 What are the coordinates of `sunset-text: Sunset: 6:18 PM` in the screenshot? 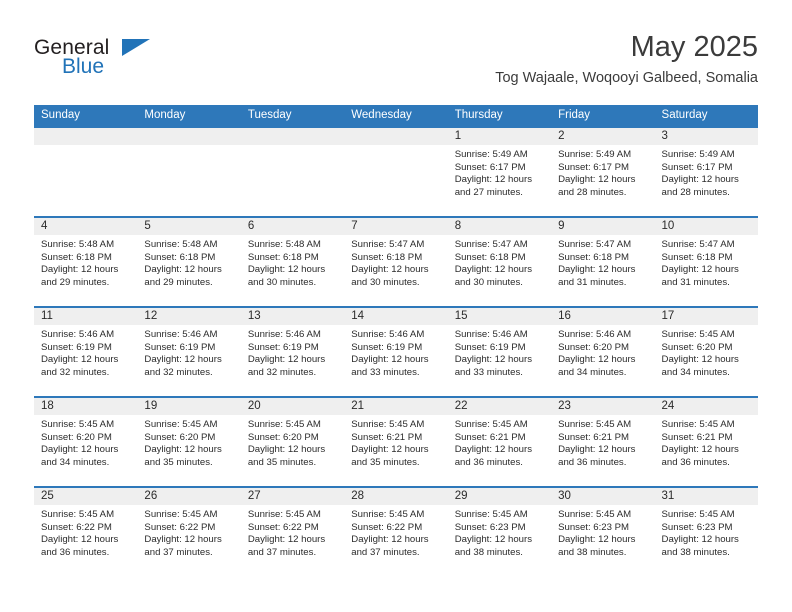 It's located at (697, 257).